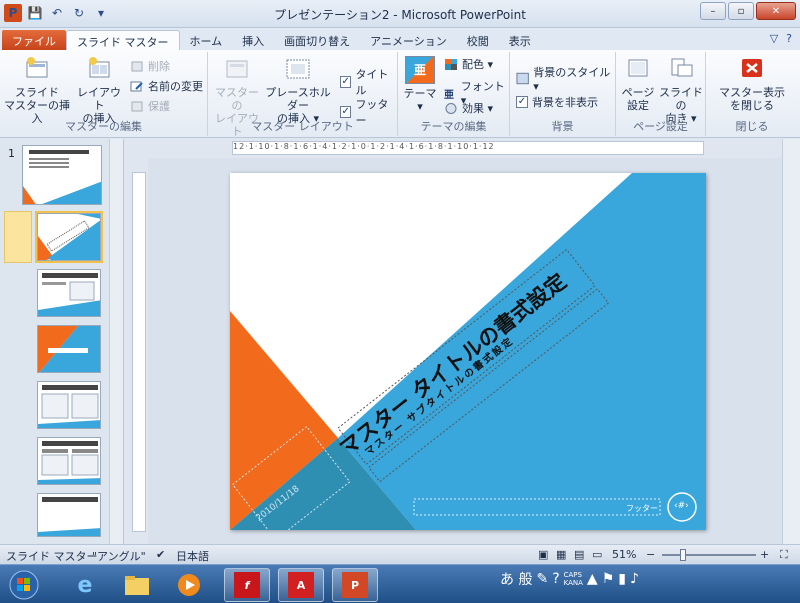 The height and width of the screenshot is (603, 800). What do you see at coordinates (302, 126) in the screenshot?
I see `group-label-master-layout: マスター レイアウト` at bounding box center [302, 126].